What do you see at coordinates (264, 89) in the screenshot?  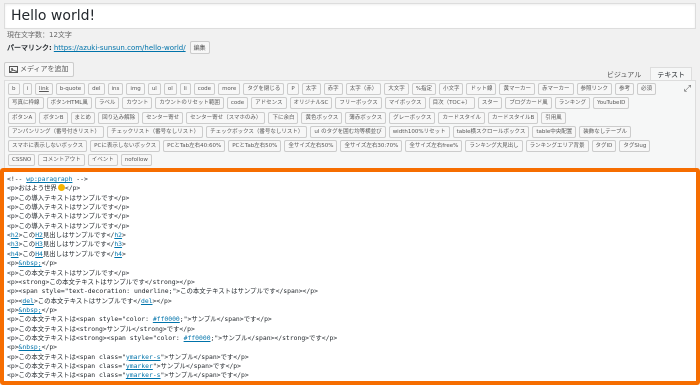 I see `quicktag-button: タグを閉じる` at bounding box center [264, 89].